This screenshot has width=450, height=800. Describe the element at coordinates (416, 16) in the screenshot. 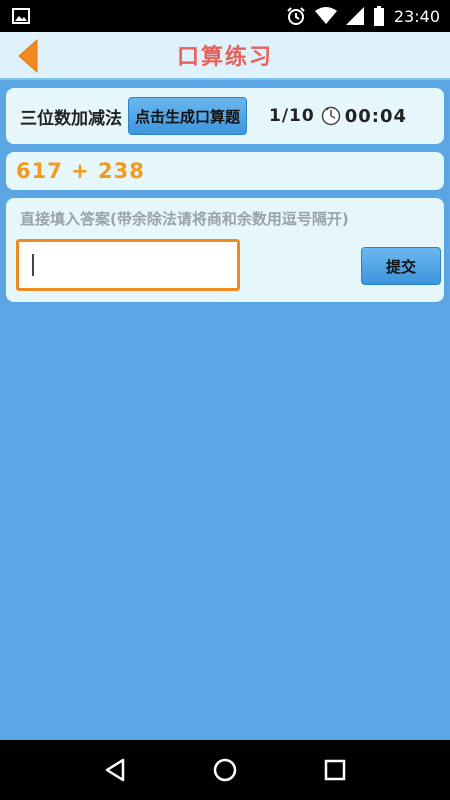

I see `status-time: 23:40` at that location.